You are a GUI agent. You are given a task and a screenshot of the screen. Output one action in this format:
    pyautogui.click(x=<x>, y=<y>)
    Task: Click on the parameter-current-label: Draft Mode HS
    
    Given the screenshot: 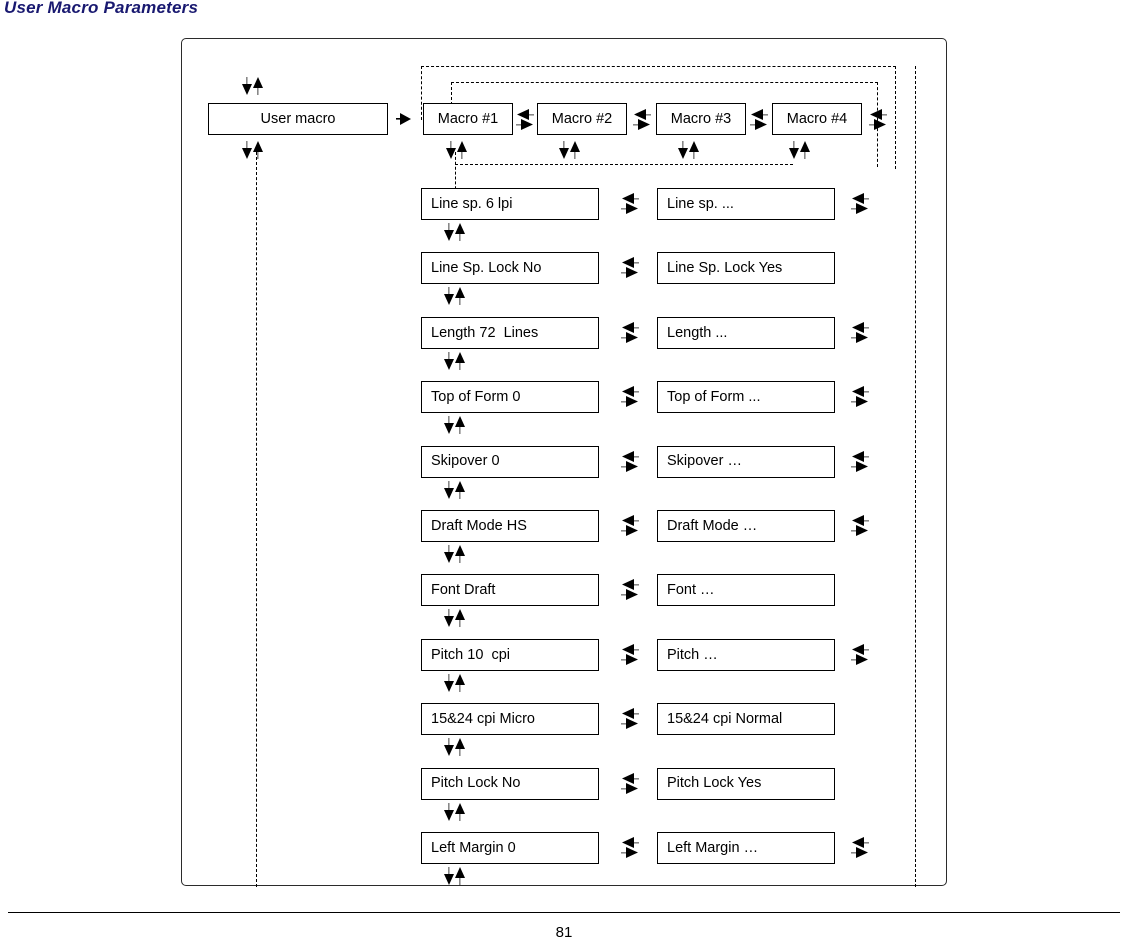 What is the action you would take?
    pyautogui.click(x=479, y=525)
    